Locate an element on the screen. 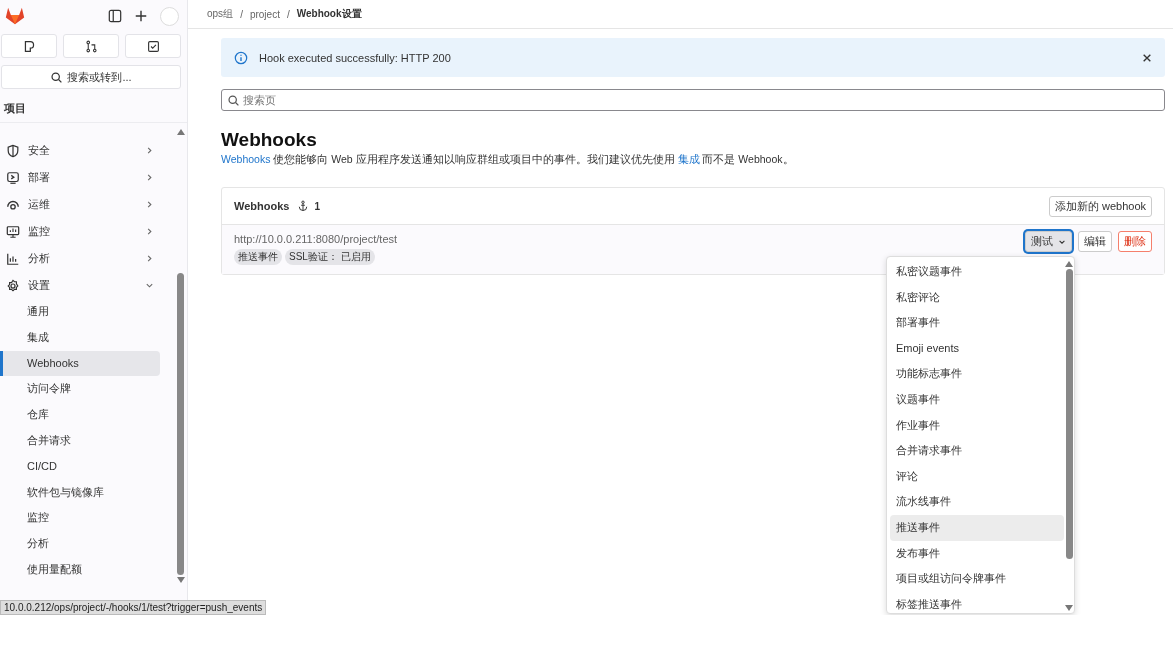  nav-subitem: 分析 is located at coordinates (80, 544).